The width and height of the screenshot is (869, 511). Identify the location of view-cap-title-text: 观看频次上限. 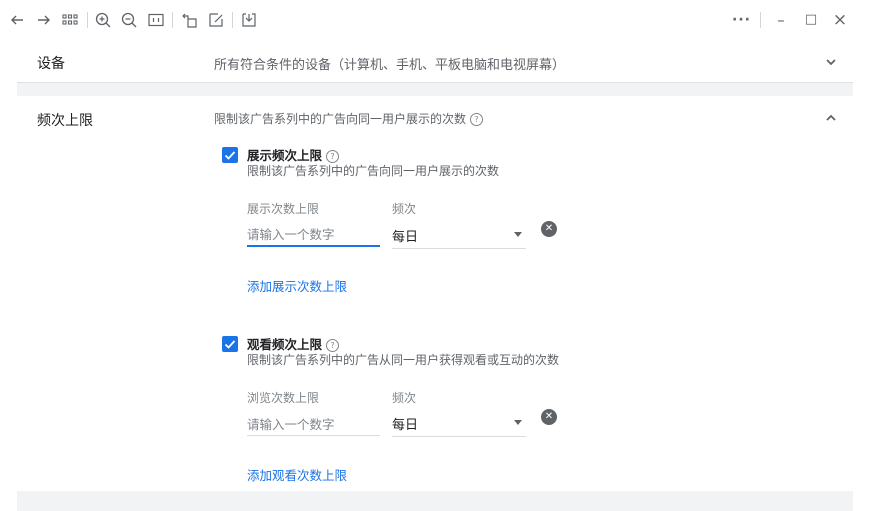
(285, 344).